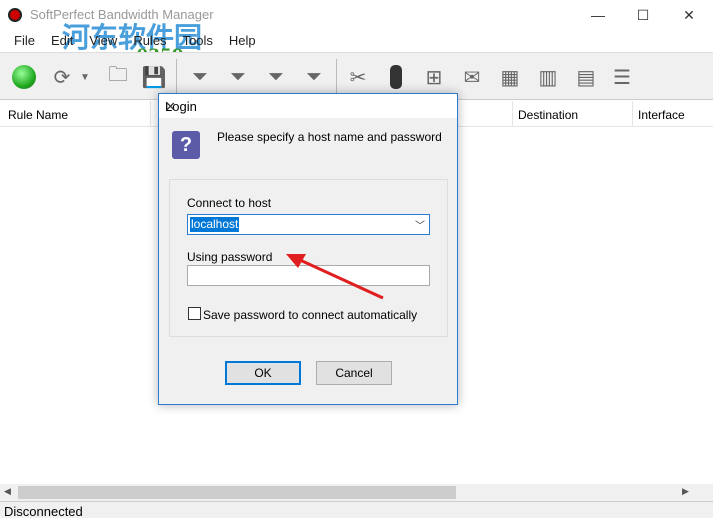 This screenshot has width=713, height=519. What do you see at coordinates (314, 77) in the screenshot?
I see `rule-stats-icon: ⏷` at bounding box center [314, 77].